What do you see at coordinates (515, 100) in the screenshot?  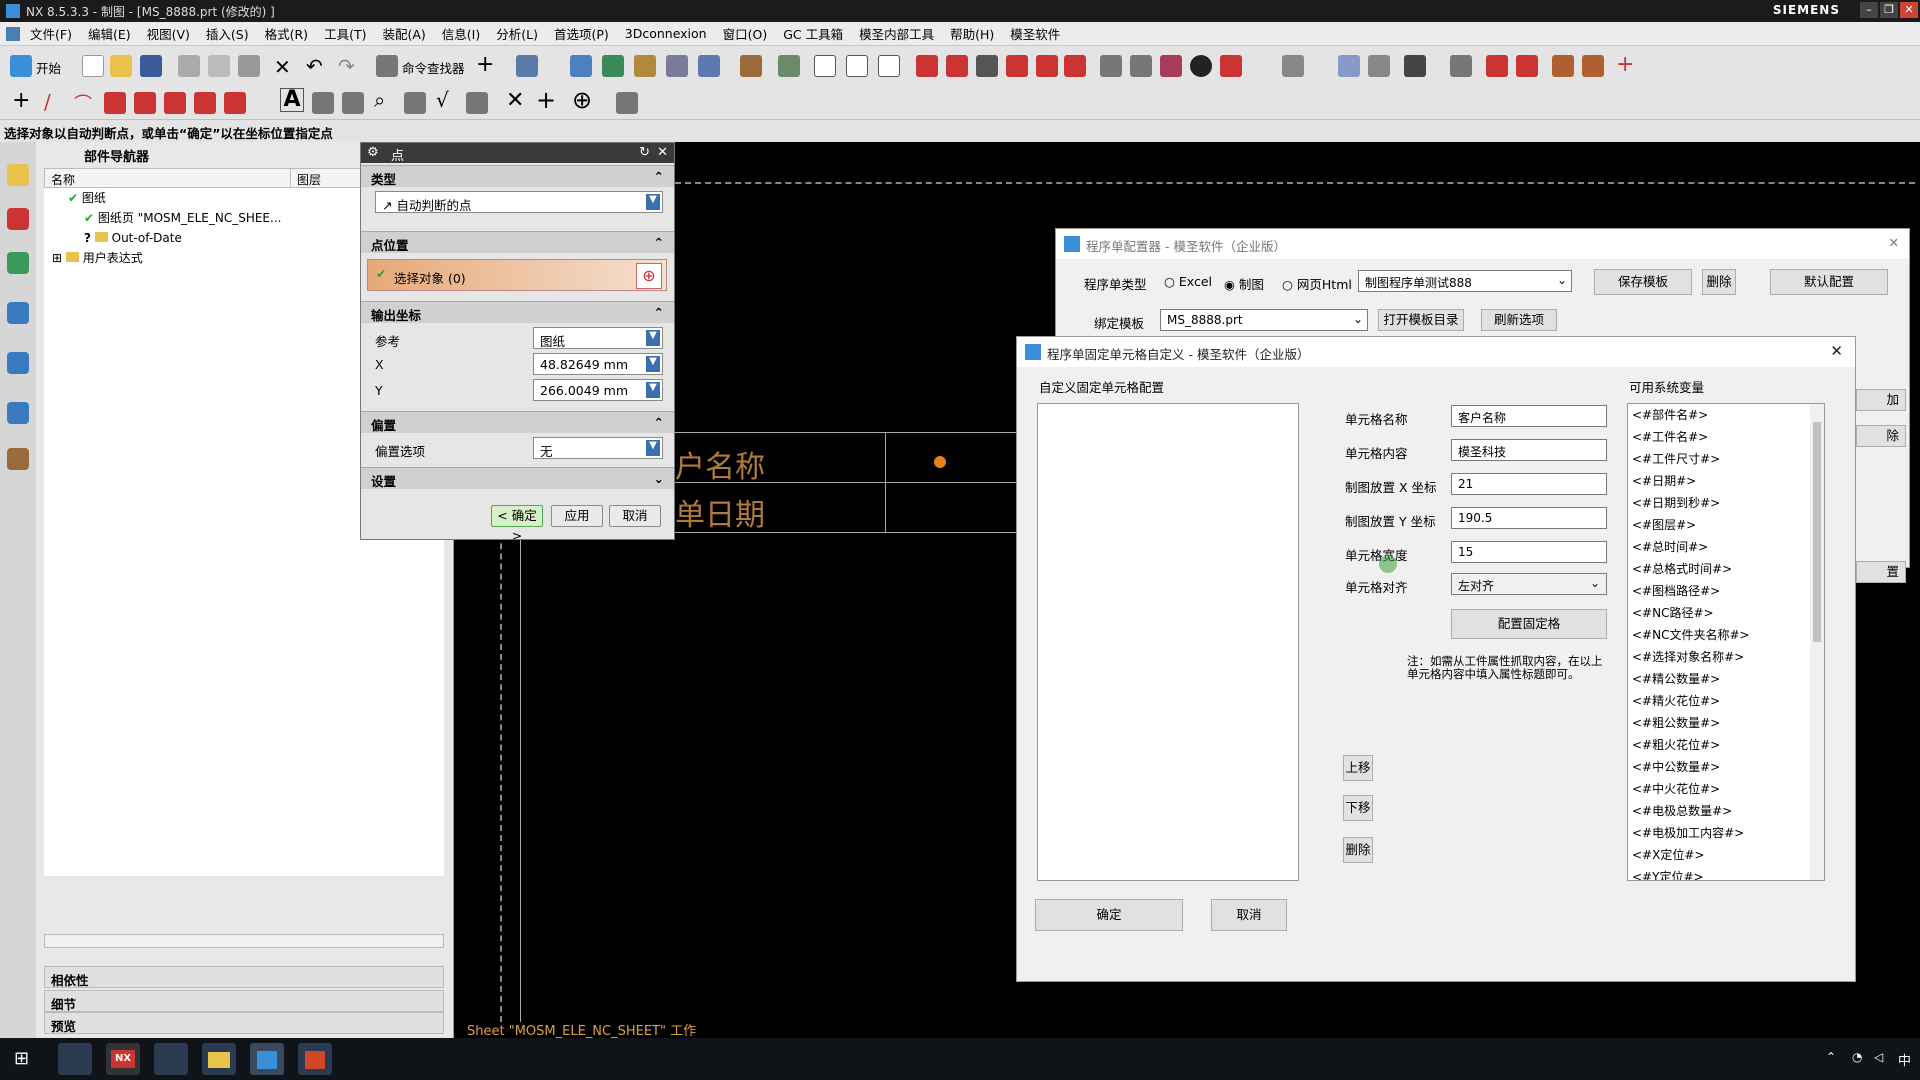 I see `cross-icon: ✕` at bounding box center [515, 100].